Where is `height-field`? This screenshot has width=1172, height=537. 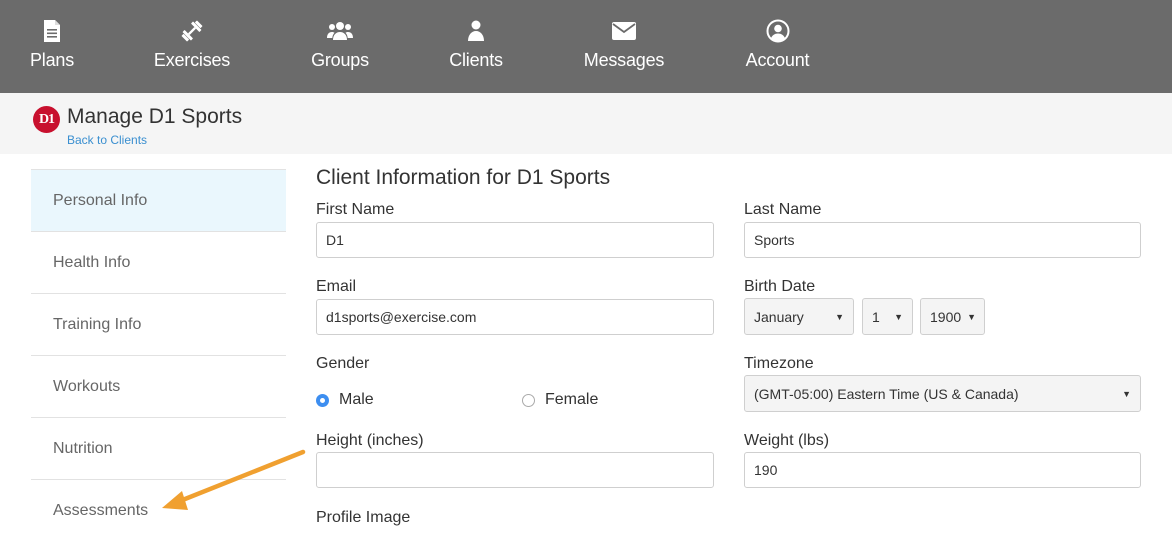
height-field is located at coordinates (515, 470).